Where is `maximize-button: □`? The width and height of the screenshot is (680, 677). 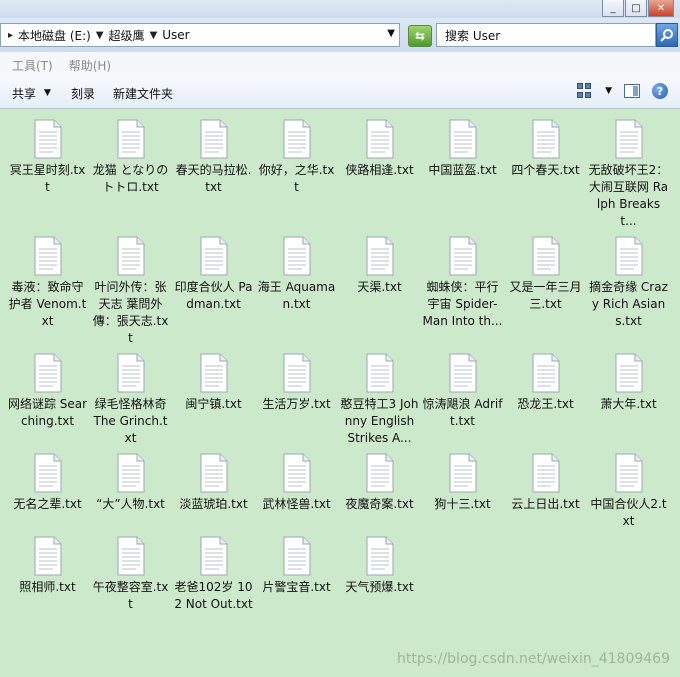 maximize-button: □ is located at coordinates (636, 8).